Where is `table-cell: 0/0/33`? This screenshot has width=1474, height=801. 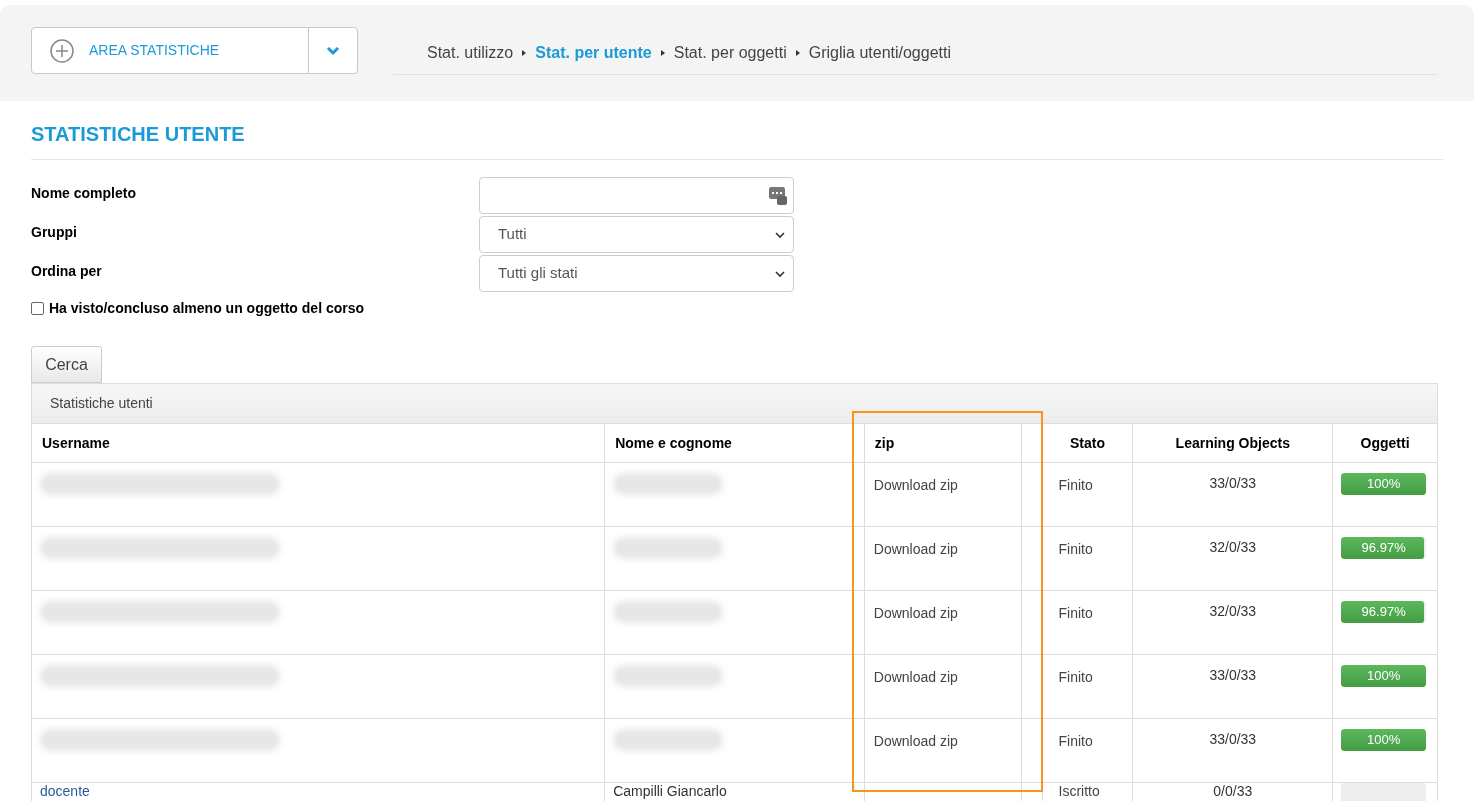
table-cell: 0/0/33 is located at coordinates (1233, 791).